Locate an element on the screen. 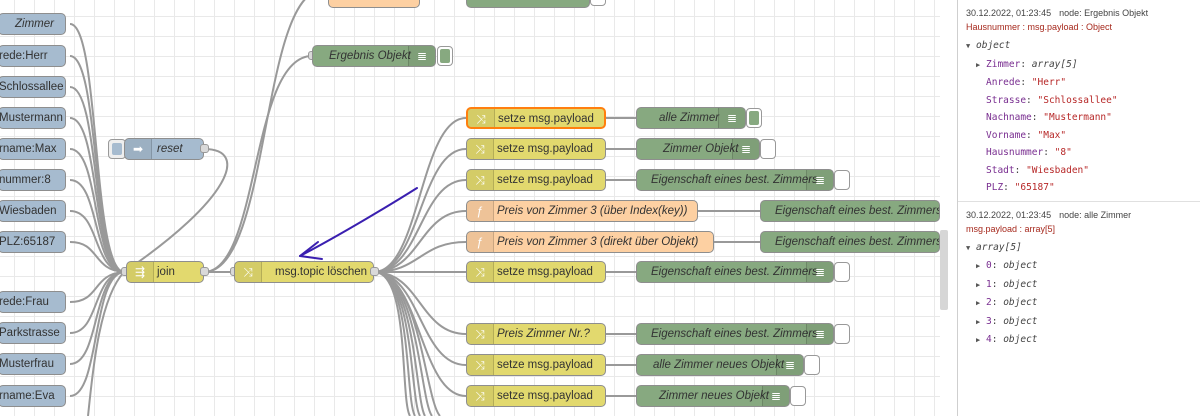 The height and width of the screenshot is (416, 1200). top-debug-node is located at coordinates (528, 4).